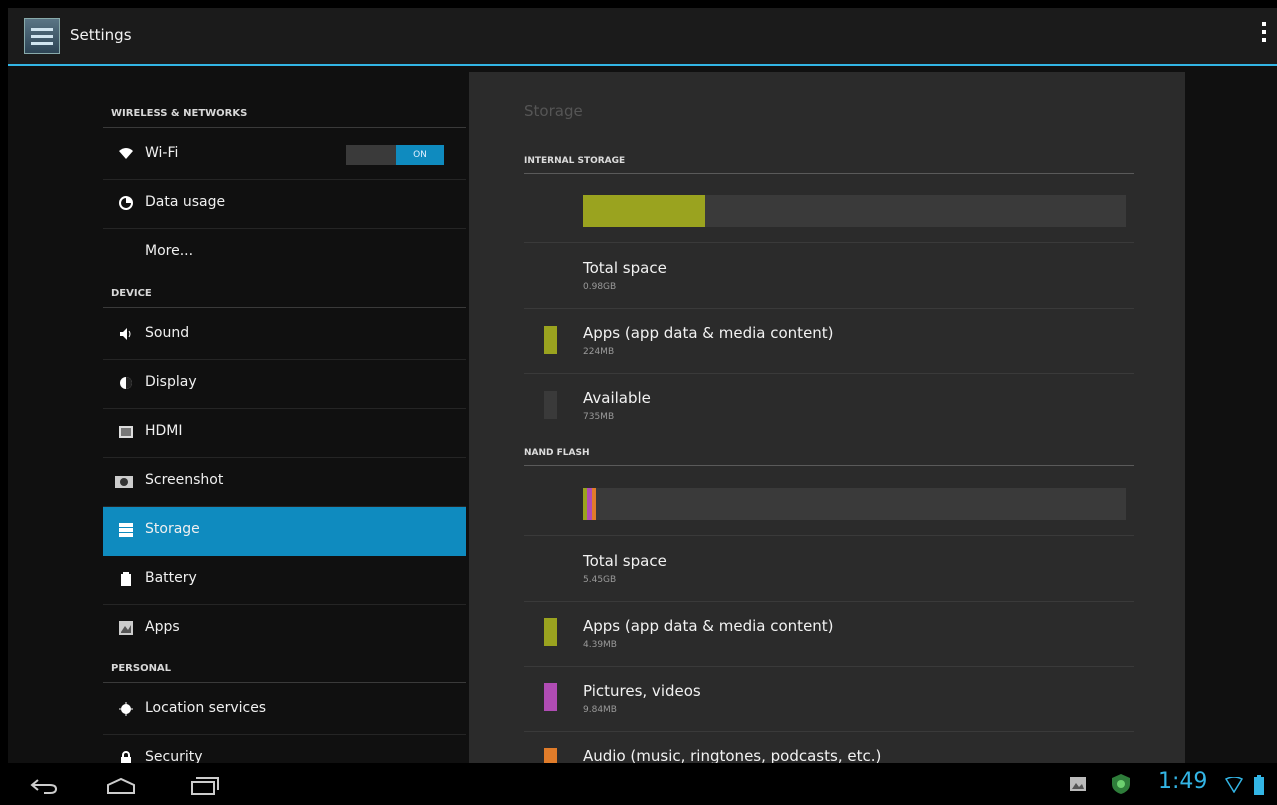  I want to click on internal-storage-usage-bar, so click(854, 211).